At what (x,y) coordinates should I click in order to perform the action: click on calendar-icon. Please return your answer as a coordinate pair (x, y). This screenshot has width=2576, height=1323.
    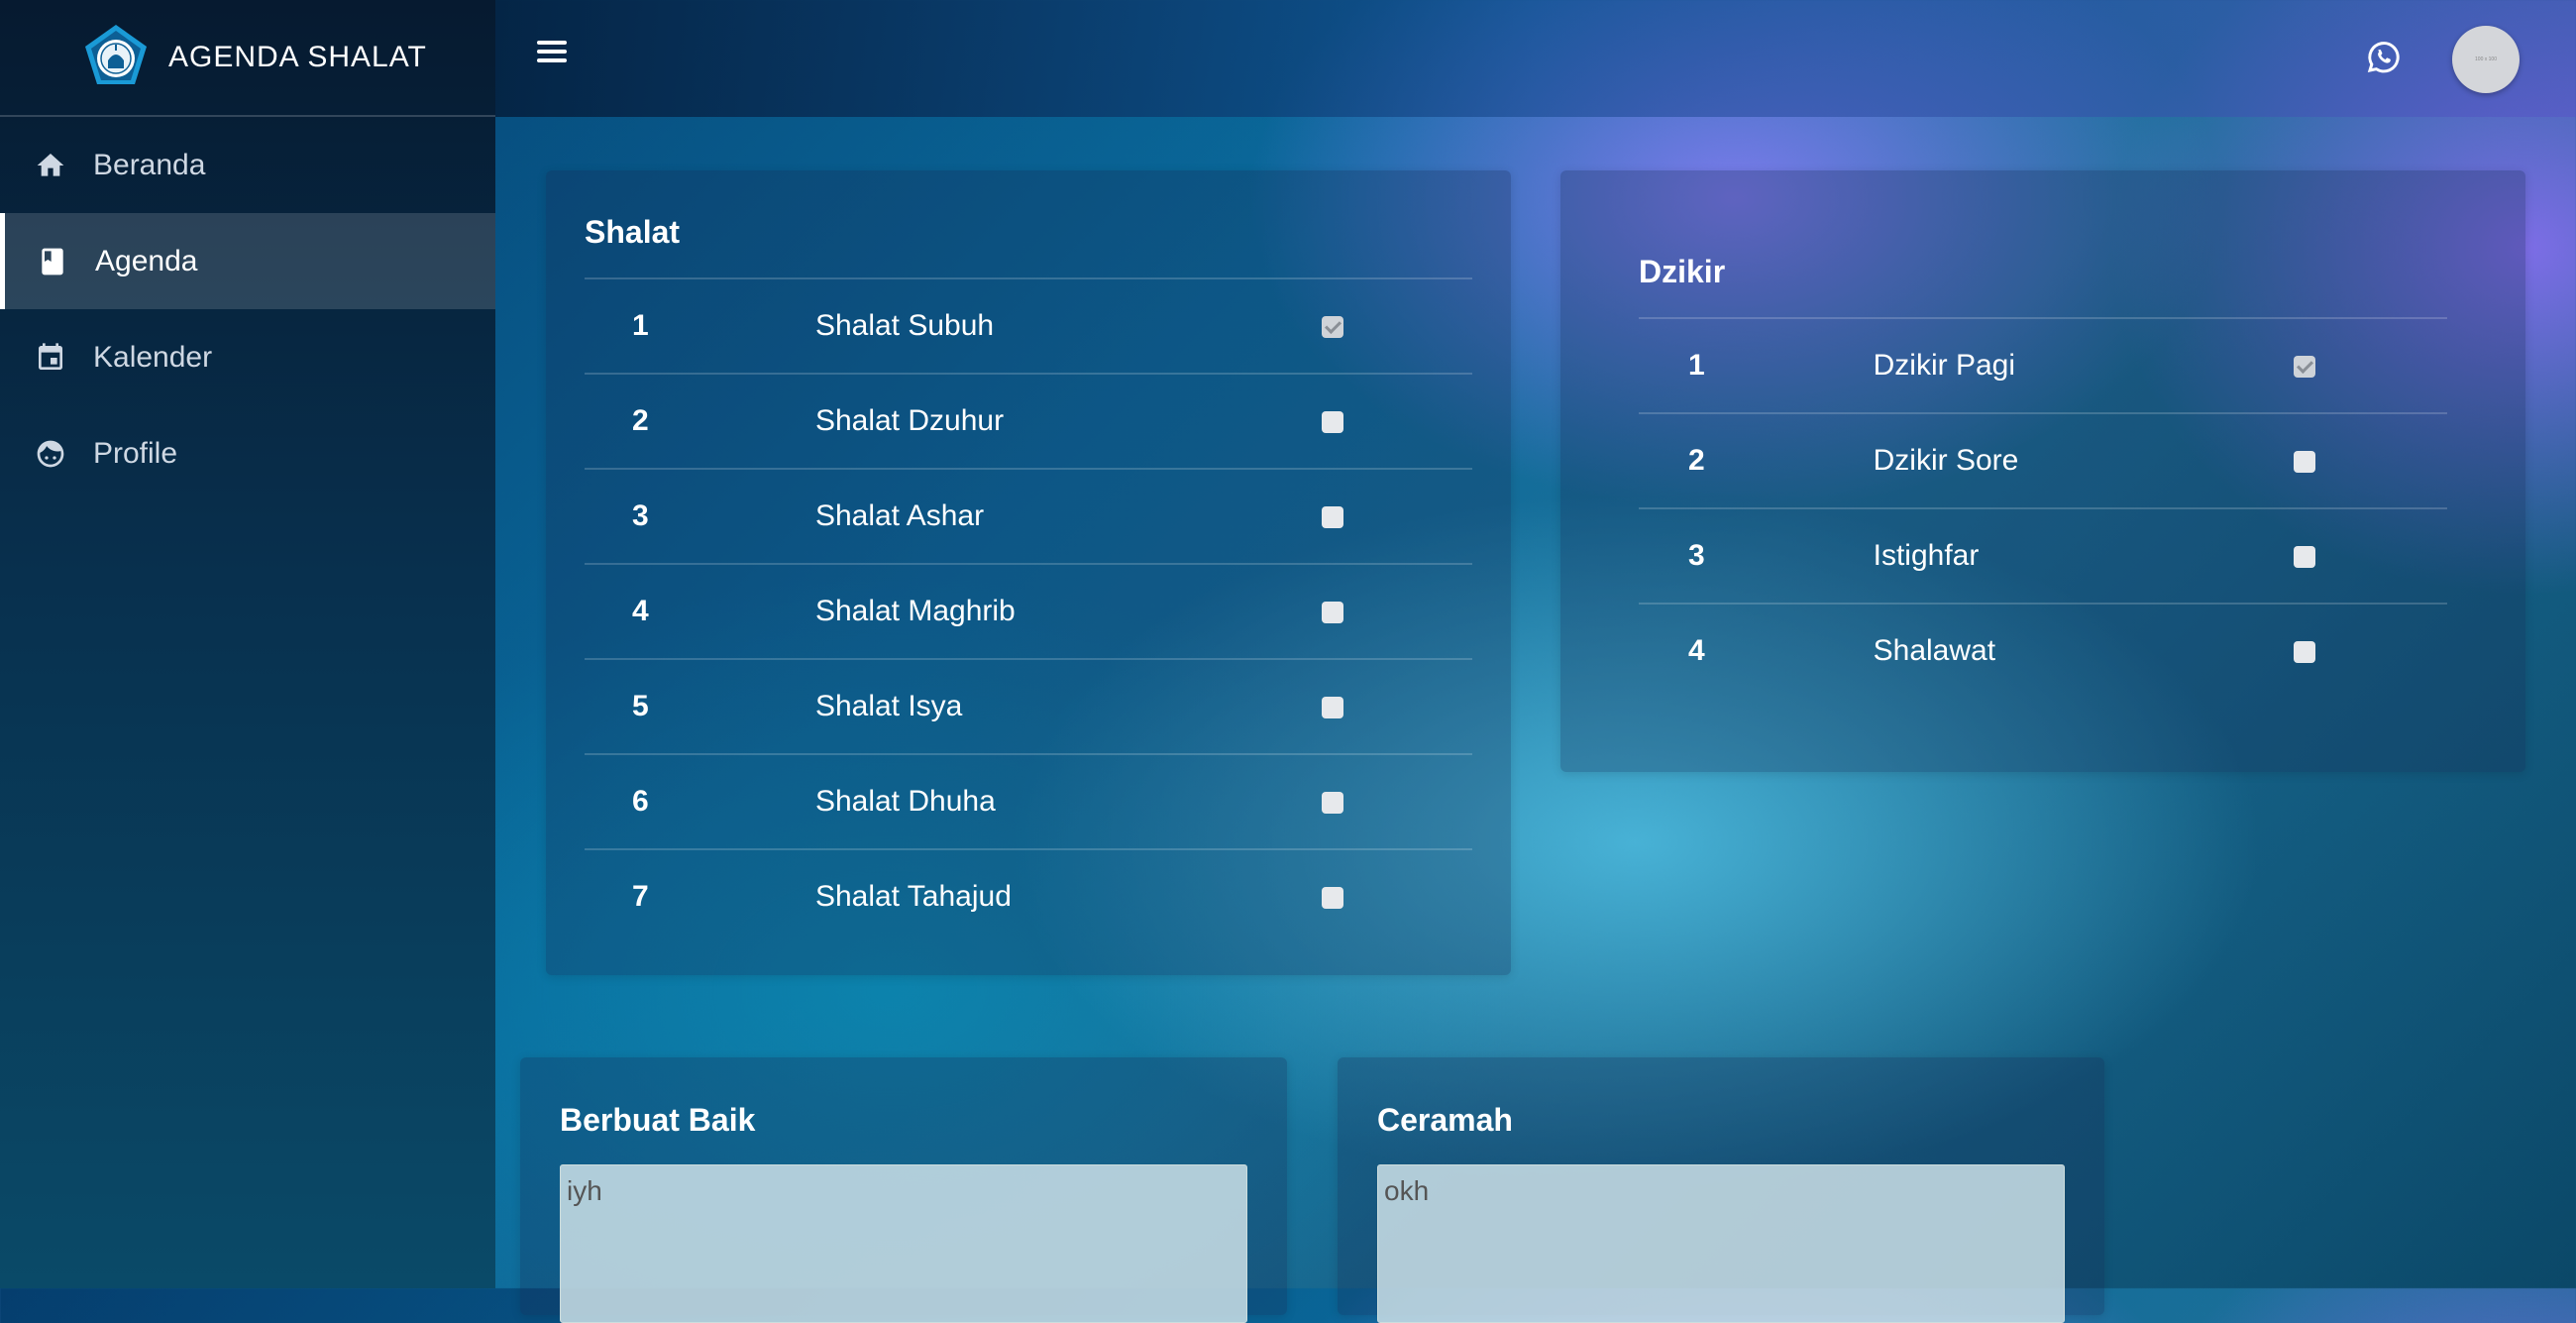
    Looking at the image, I should click on (50, 358).